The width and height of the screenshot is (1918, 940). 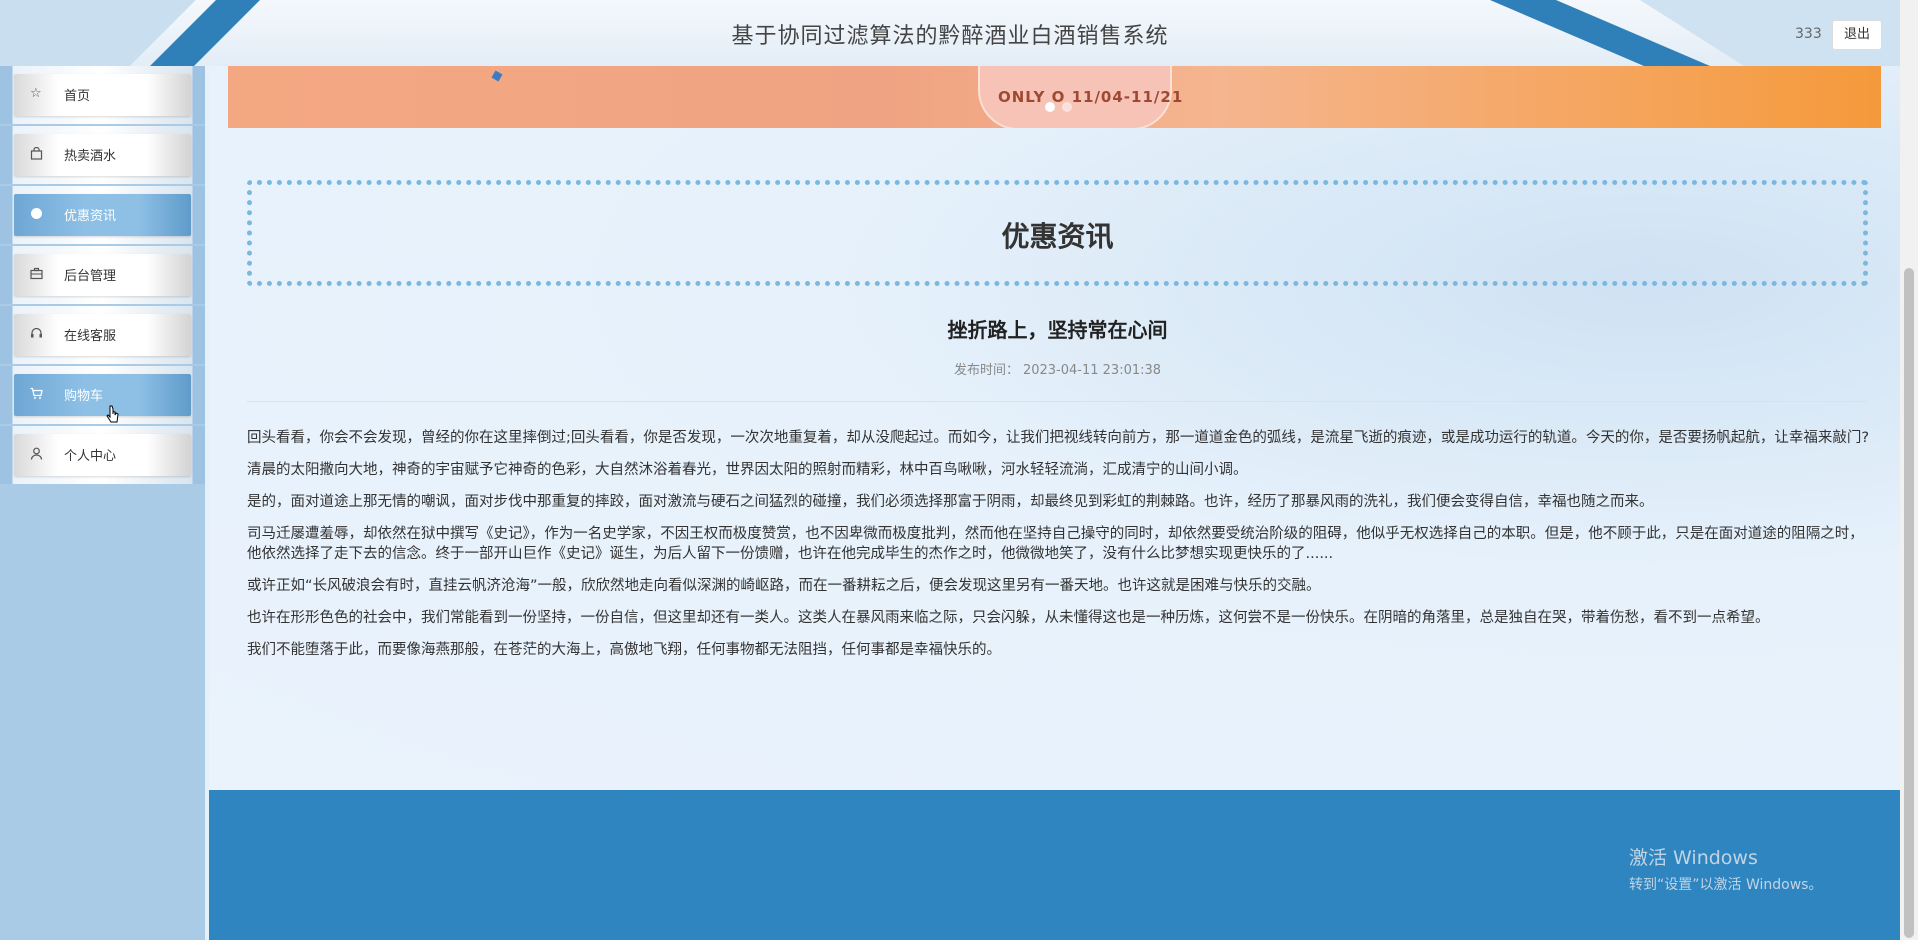 I want to click on sidebar-item-label: 优惠资讯, so click(x=90, y=216).